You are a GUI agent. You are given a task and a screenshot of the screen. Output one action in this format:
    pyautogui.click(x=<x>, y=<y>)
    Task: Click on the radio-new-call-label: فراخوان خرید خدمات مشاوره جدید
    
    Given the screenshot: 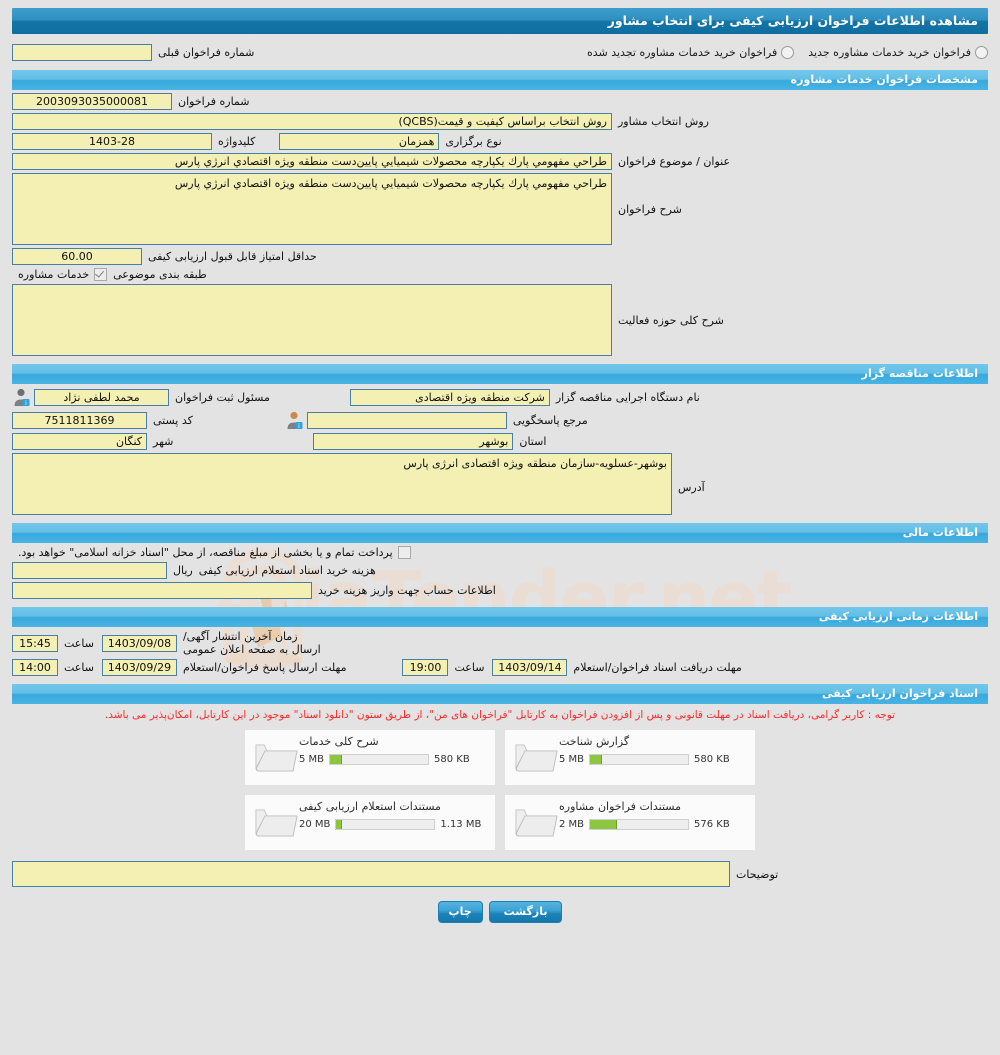 What is the action you would take?
    pyautogui.click(x=889, y=52)
    